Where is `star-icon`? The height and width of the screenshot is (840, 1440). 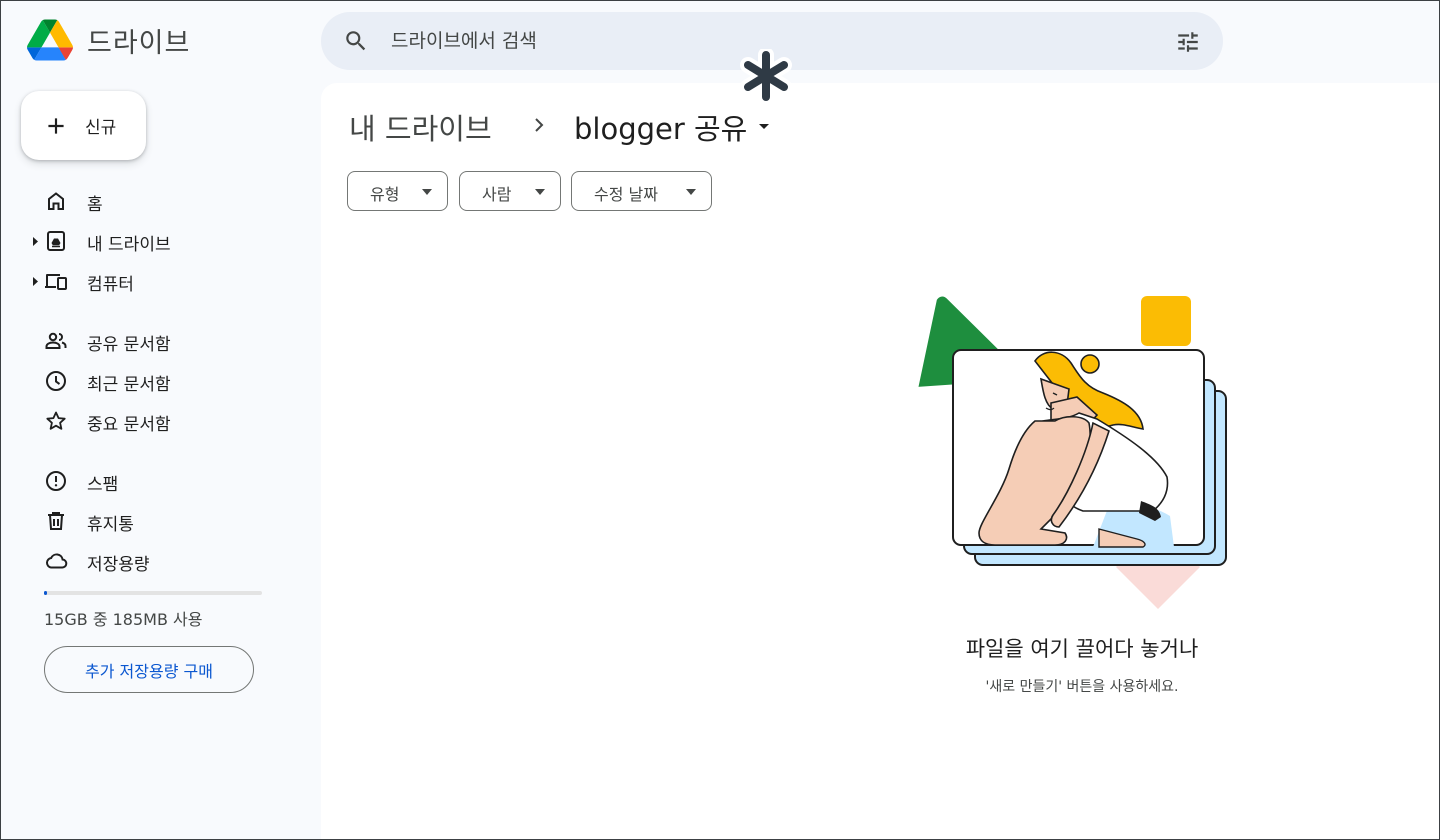
star-icon is located at coordinates (56, 420).